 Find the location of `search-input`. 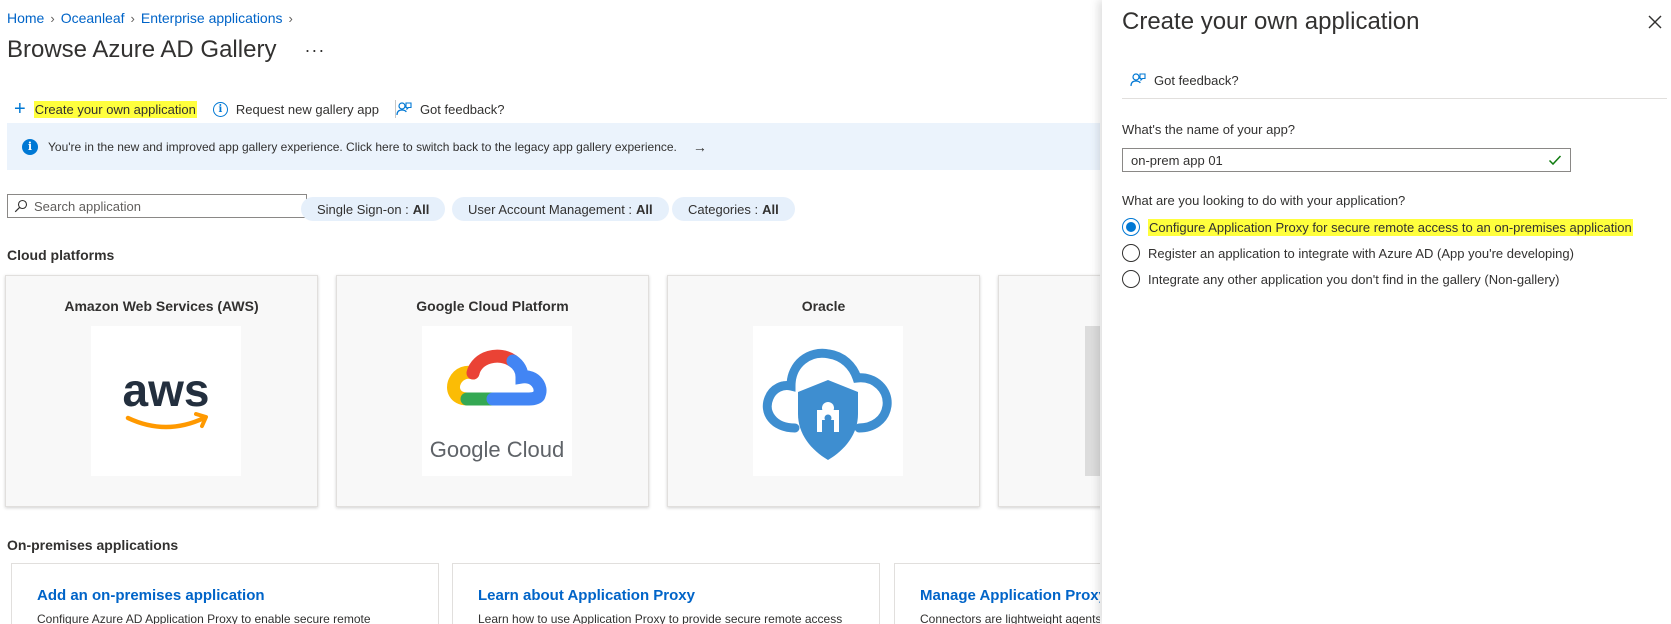

search-input is located at coordinates (164, 206).